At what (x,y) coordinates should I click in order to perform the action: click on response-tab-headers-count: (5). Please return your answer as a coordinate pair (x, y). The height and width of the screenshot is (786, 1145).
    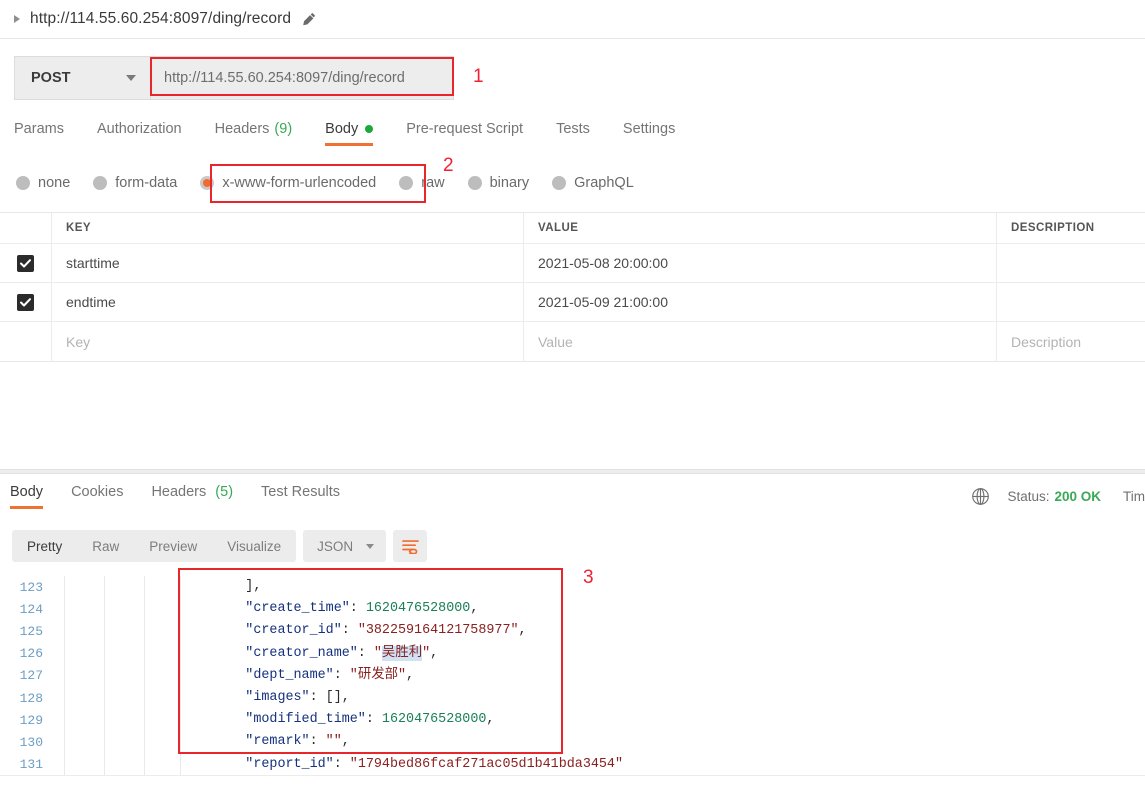
    Looking at the image, I should click on (224, 492).